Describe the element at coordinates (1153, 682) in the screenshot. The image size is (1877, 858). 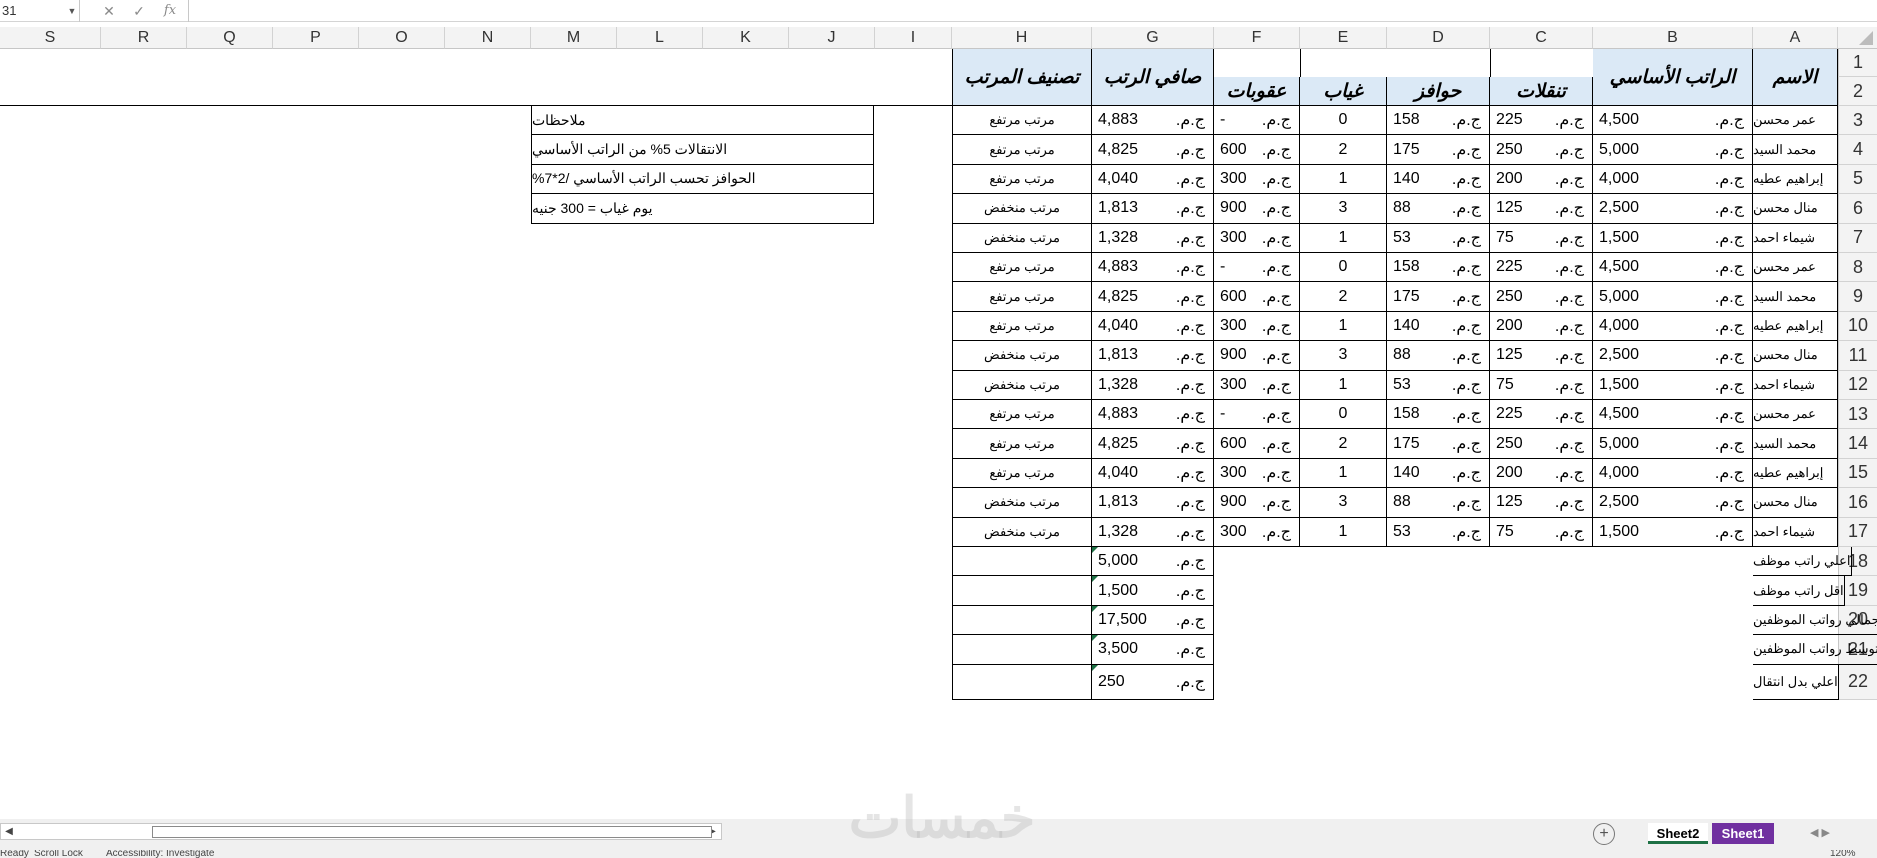
I see `summary-value: 250 ج.م.` at that location.